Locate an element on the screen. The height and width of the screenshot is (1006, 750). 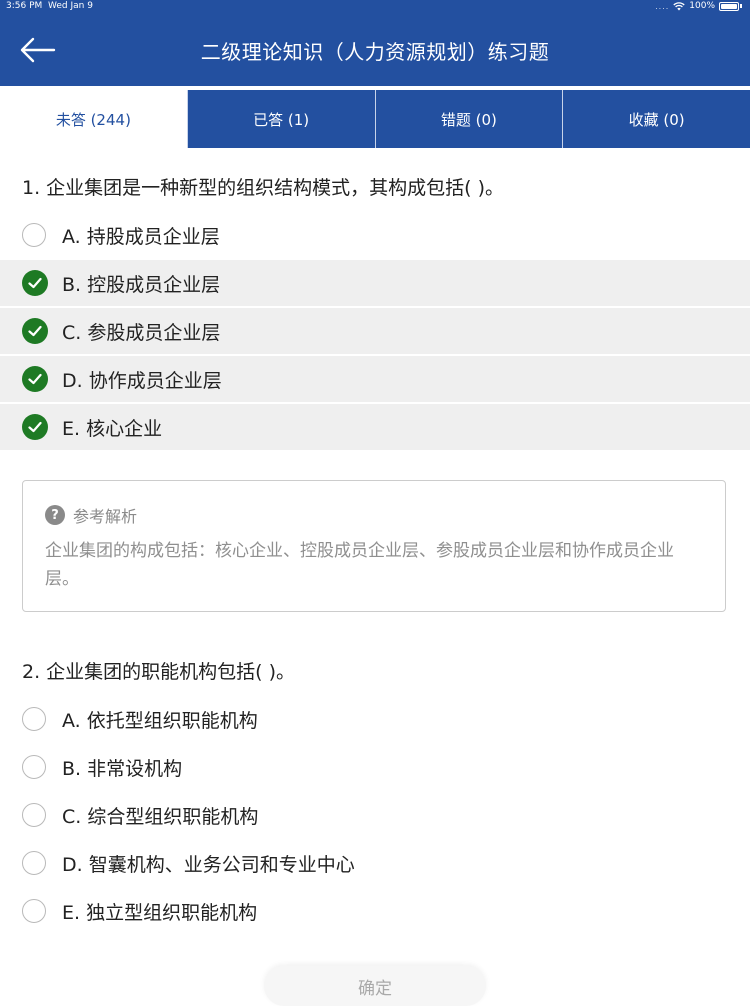
page-title: 二级理论知识（人力资源规划）练习题 is located at coordinates (375, 52).